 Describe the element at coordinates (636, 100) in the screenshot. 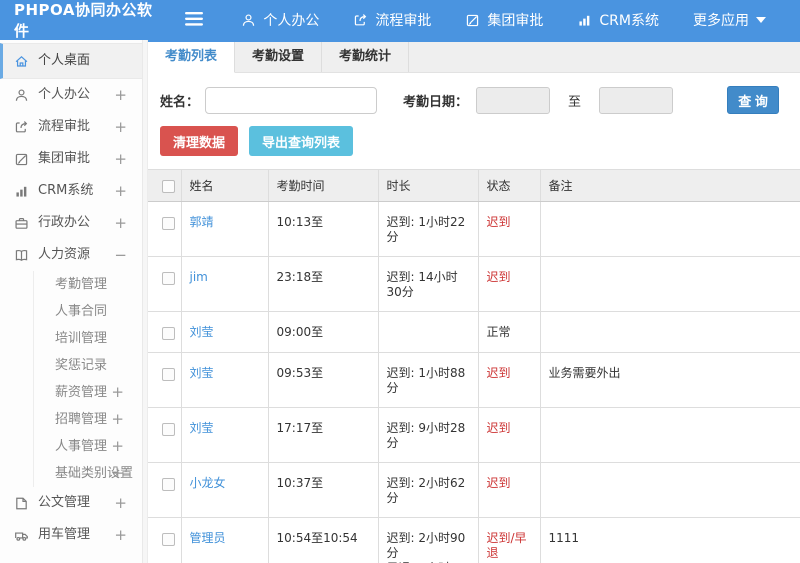

I see `date-to-input` at that location.